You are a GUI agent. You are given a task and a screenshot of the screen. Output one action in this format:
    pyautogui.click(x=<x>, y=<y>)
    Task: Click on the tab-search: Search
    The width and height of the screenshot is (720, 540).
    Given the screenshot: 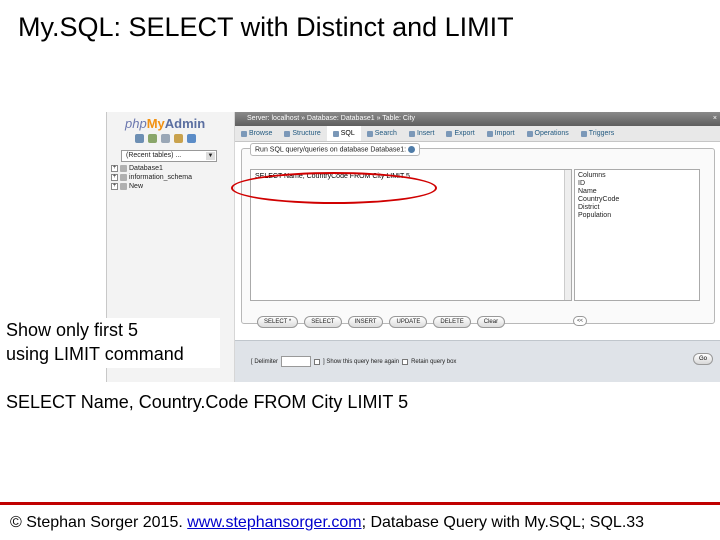 What is the action you would take?
    pyautogui.click(x=382, y=133)
    